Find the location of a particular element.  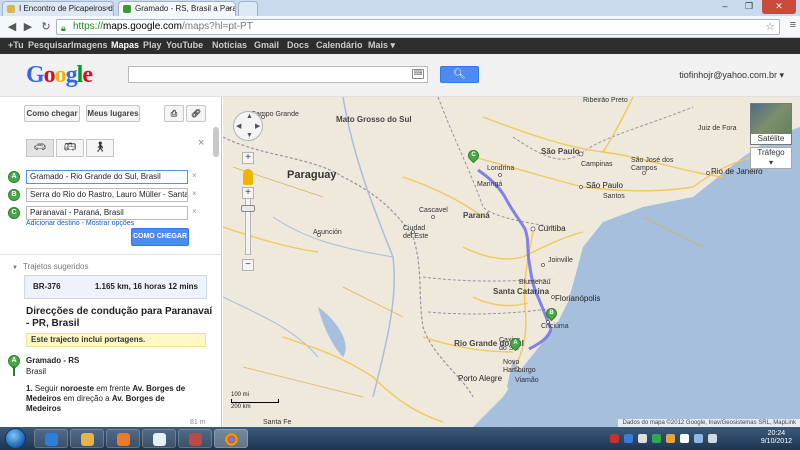

gbar-calendar: Calendário is located at coordinates (339, 45).